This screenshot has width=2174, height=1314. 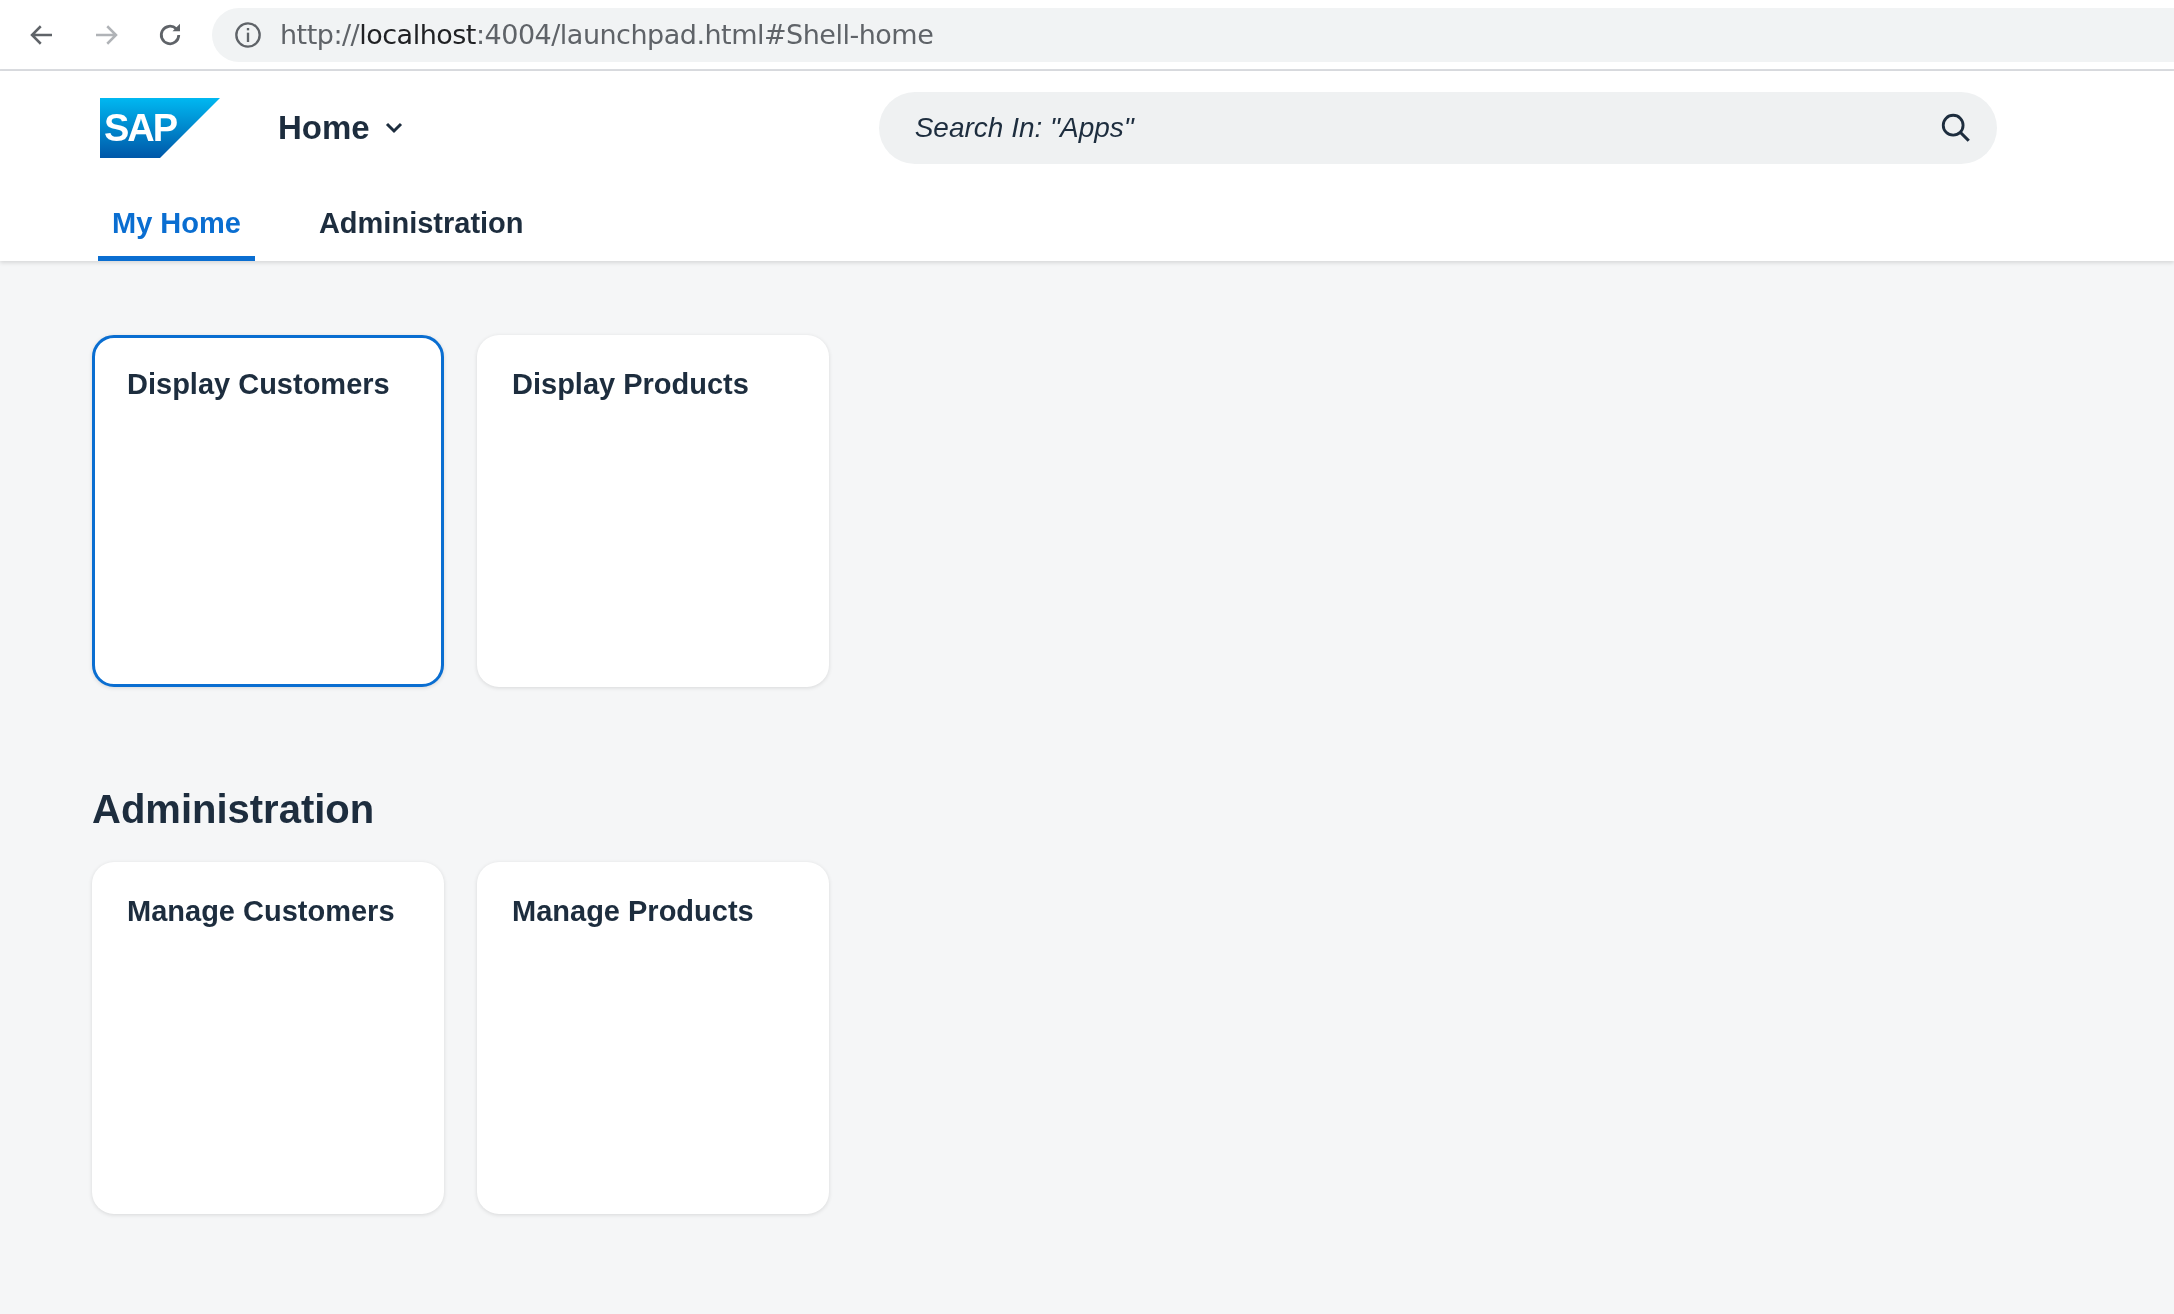 I want to click on address-bar: http://localhost:4004/launchpad.html#Shell-home, so click(x=1193, y=34).